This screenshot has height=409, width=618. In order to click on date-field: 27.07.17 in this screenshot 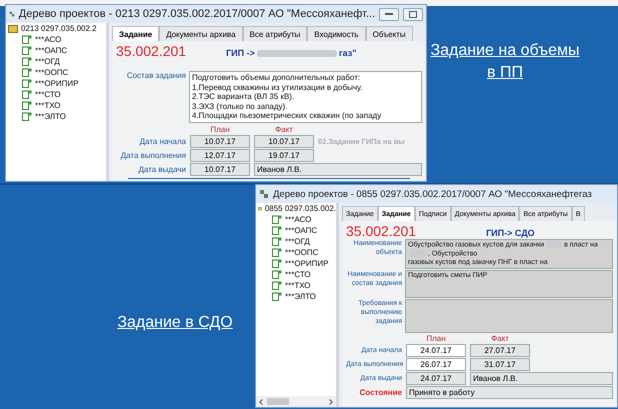, I will do `click(500, 351)`.